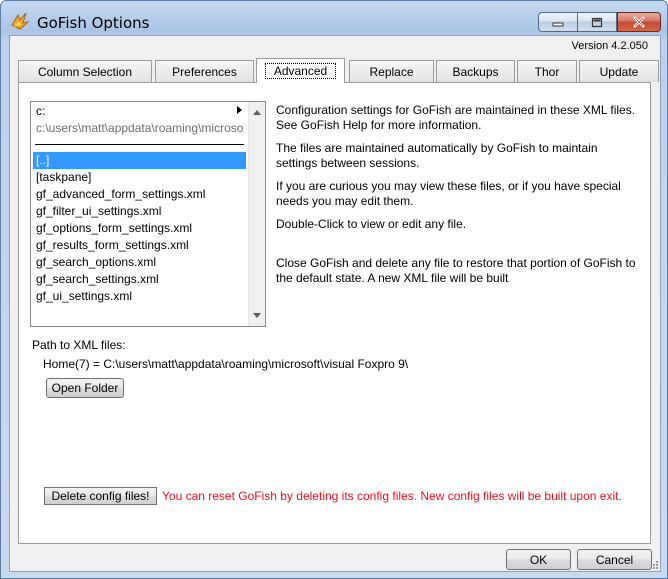 The height and width of the screenshot is (579, 668). I want to click on list-item-parent-dir: [..], so click(139, 160).